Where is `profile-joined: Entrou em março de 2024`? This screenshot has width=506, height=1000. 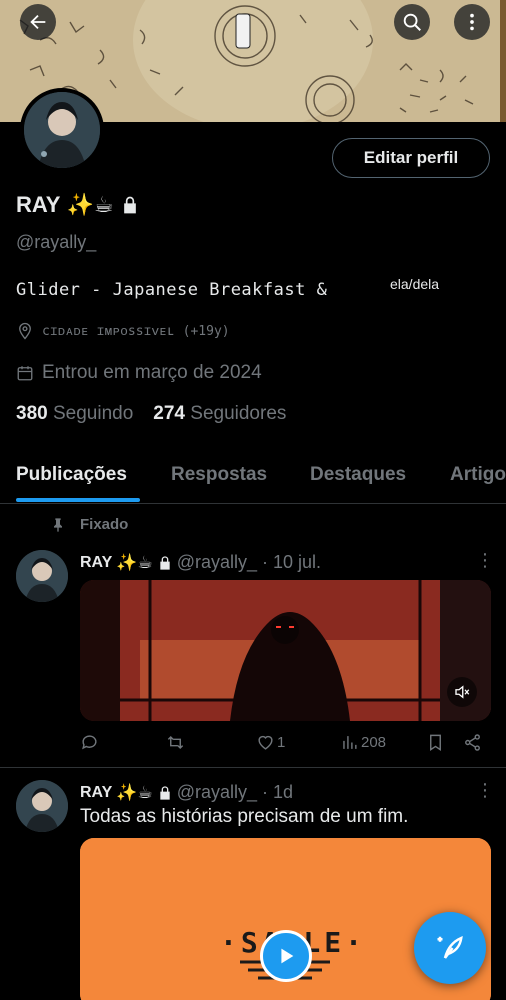 profile-joined: Entrou em março de 2024 is located at coordinates (139, 373).